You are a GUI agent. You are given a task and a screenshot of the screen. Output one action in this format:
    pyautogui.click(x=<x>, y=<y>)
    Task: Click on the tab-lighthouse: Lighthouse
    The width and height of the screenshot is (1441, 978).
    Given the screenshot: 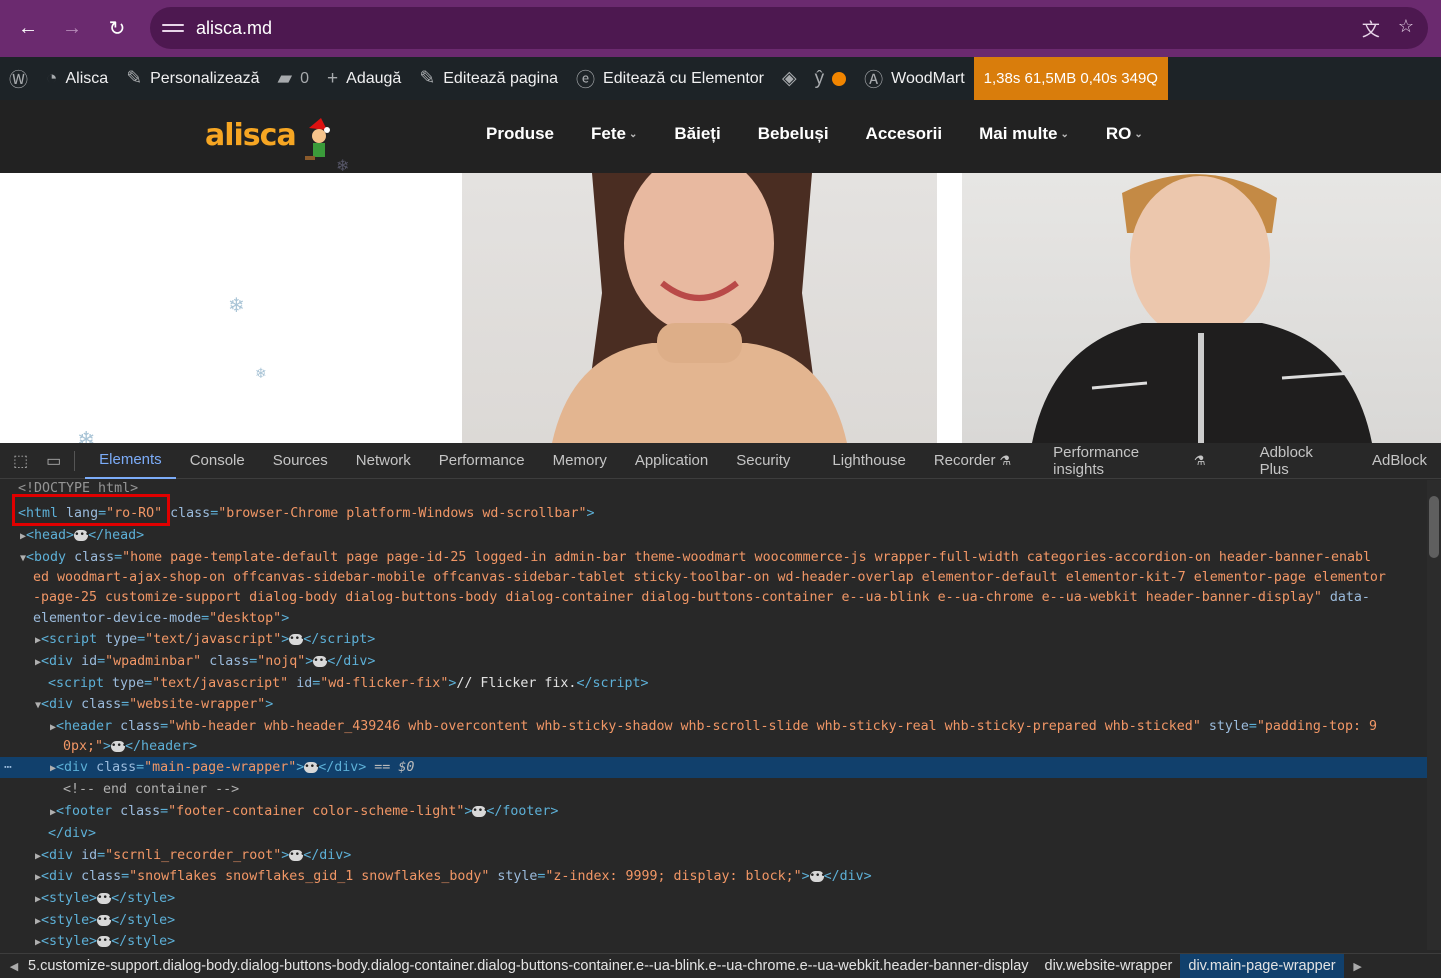 What is the action you would take?
    pyautogui.click(x=868, y=461)
    